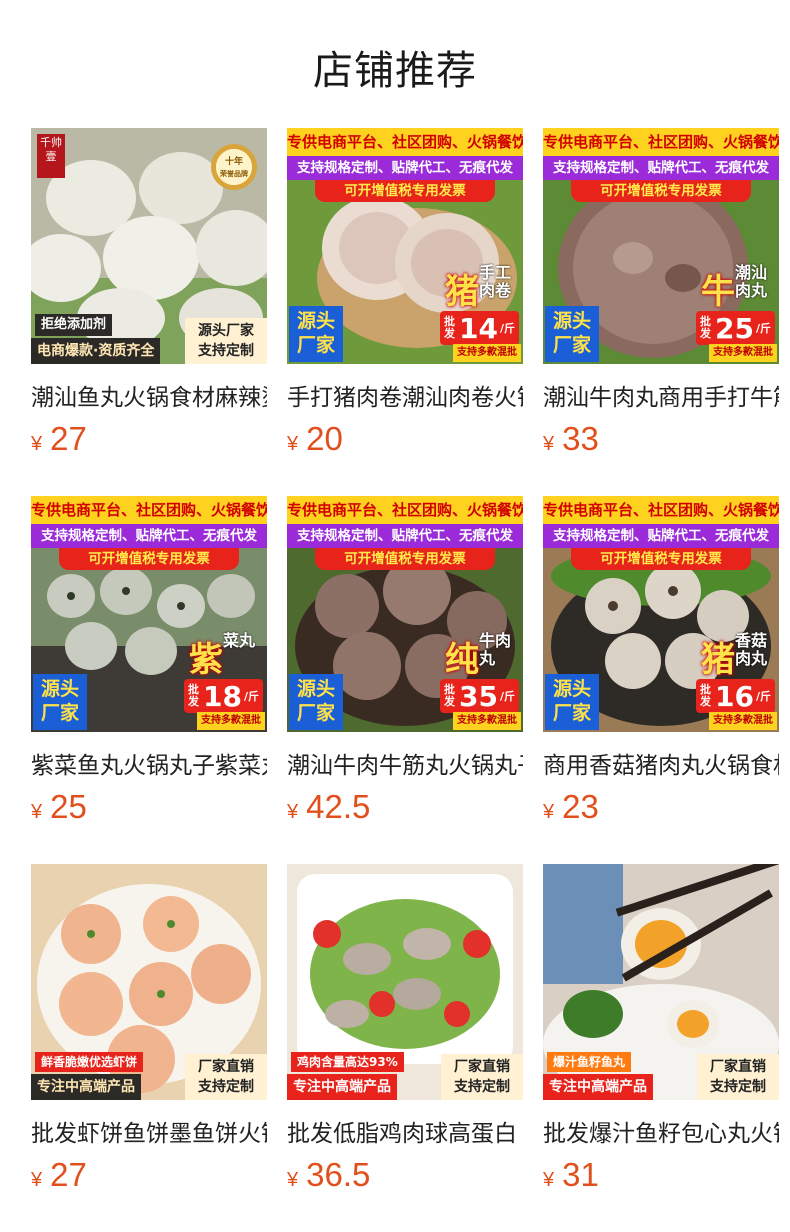 This screenshot has height=1232, width=790. What do you see at coordinates (734, 288) in the screenshot?
I see `product-badge: 牛潮汕肉丸` at bounding box center [734, 288].